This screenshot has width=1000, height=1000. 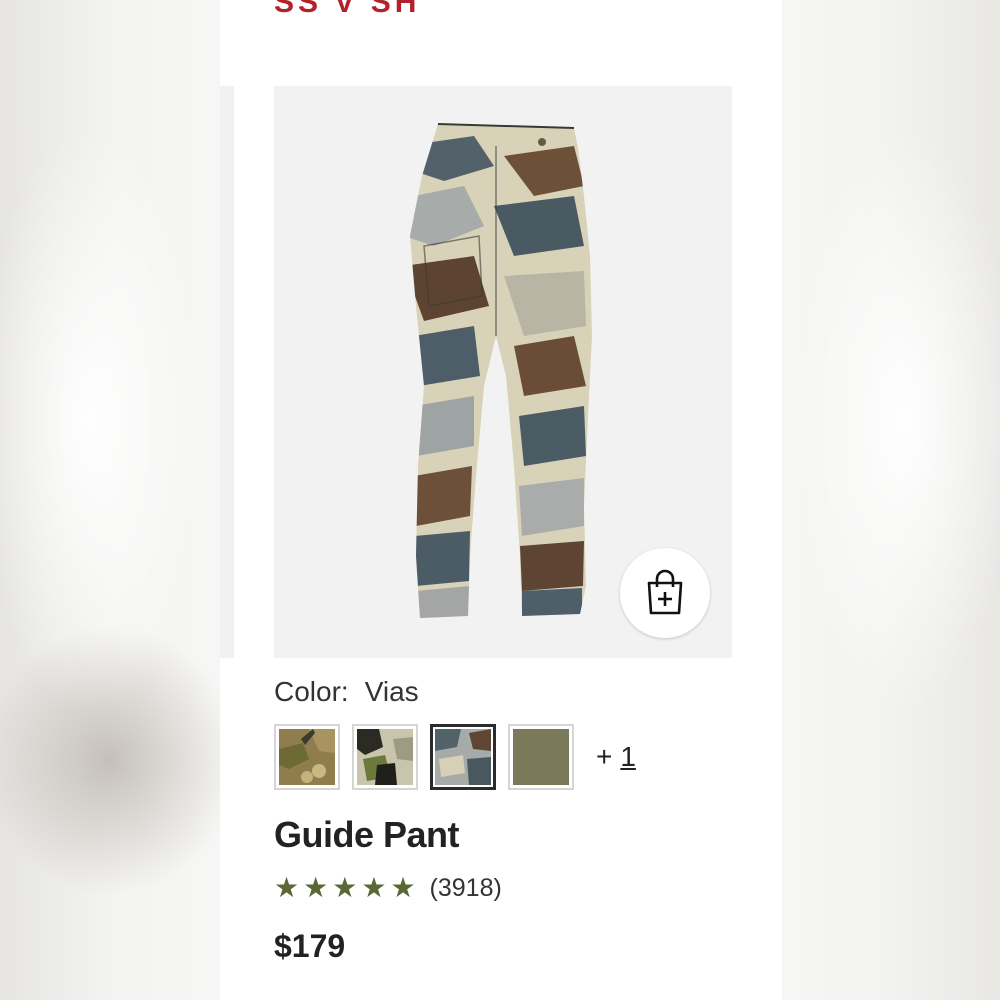 I want to click on verde-camo-swatch-icon, so click(x=307, y=757).